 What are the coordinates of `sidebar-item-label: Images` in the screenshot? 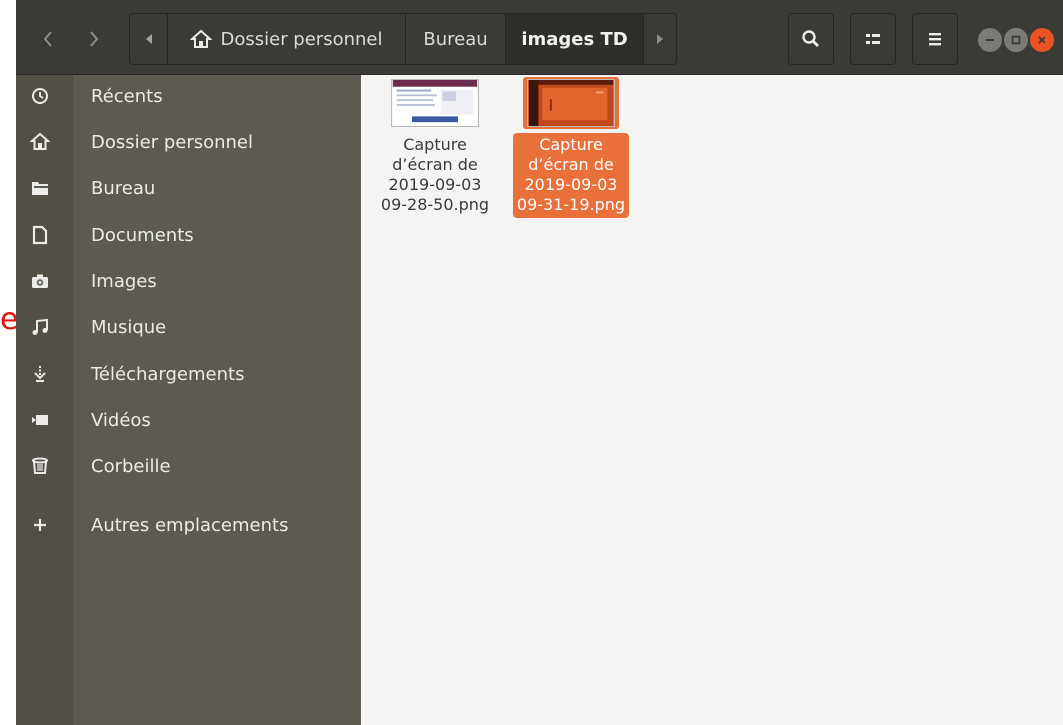 It's located at (124, 281).